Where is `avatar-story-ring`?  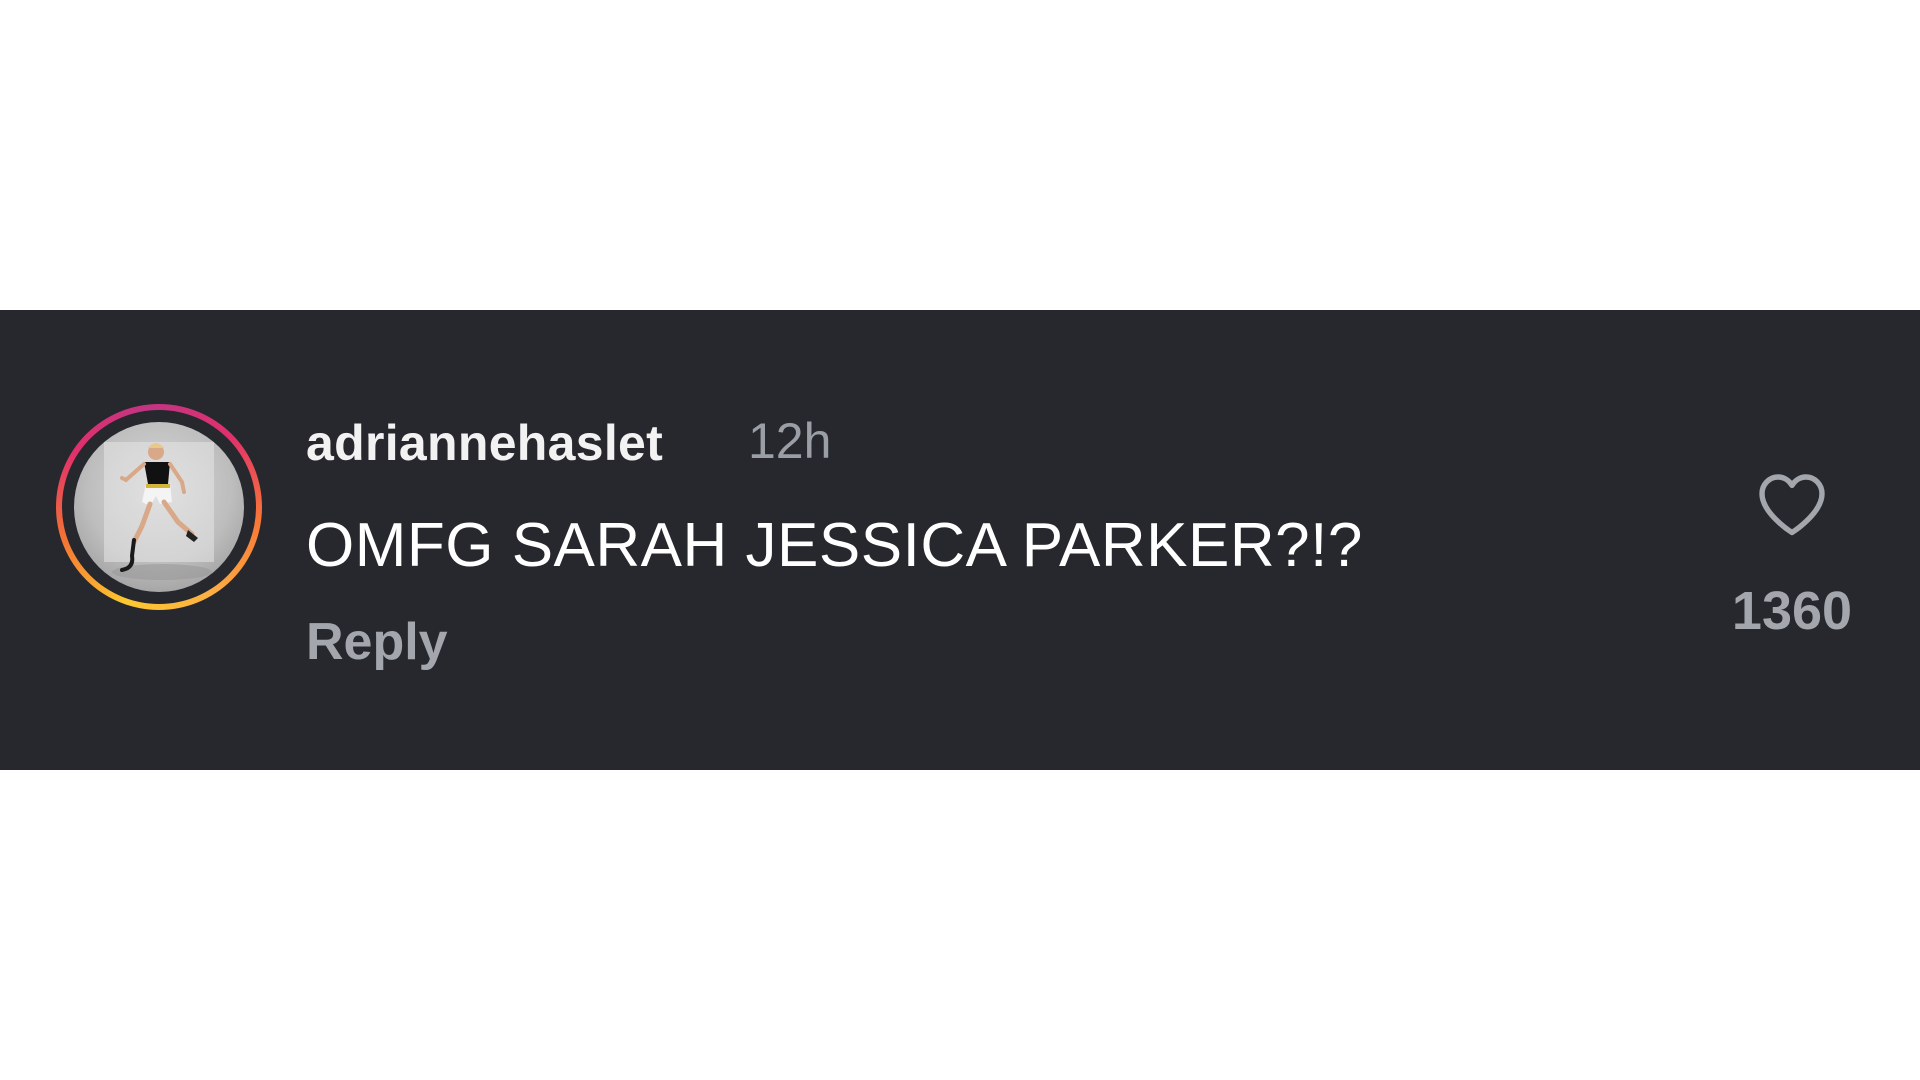 avatar-story-ring is located at coordinates (159, 507).